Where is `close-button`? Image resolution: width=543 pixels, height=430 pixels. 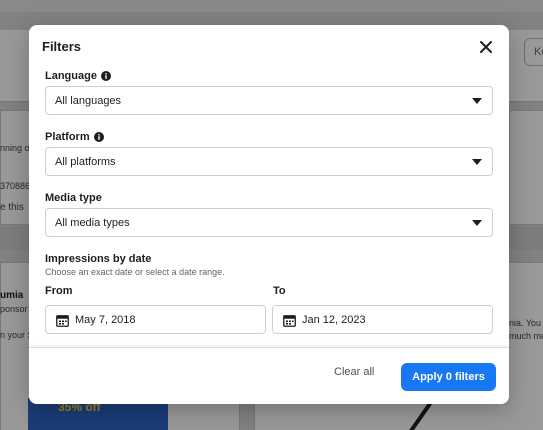
close-button is located at coordinates (486, 47).